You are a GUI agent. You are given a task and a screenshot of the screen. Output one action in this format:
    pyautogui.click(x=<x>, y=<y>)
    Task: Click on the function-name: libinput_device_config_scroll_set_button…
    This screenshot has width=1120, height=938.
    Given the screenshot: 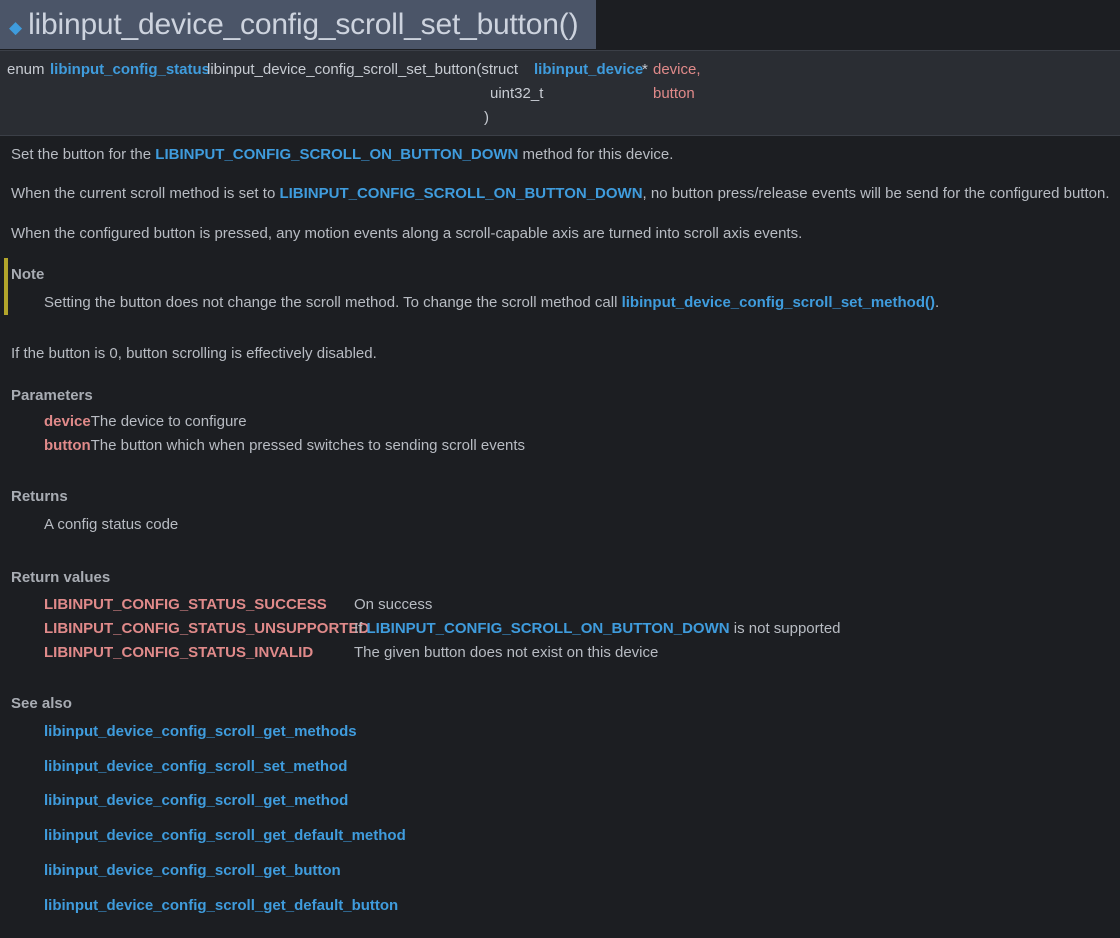 What is the action you would take?
    pyautogui.click(x=363, y=69)
    